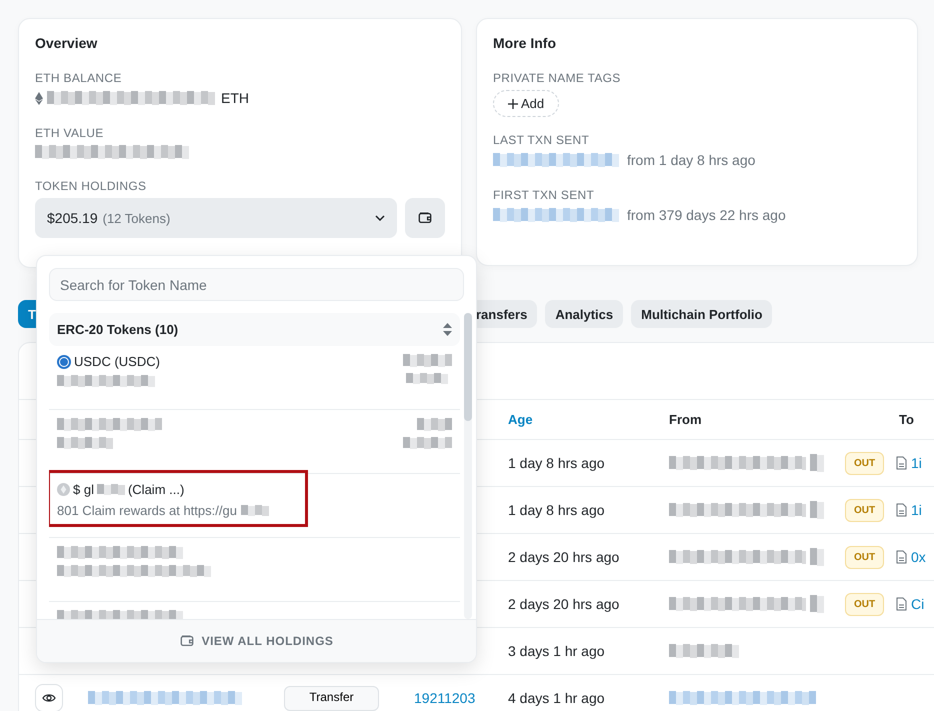 This screenshot has width=934, height=711. I want to click on ethereum-icon, so click(39, 98).